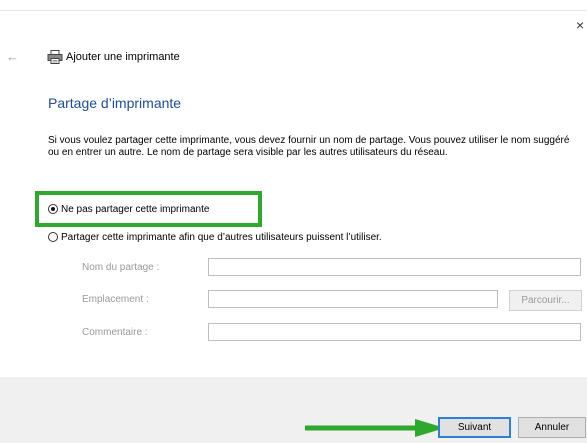 The height and width of the screenshot is (443, 587). What do you see at coordinates (353, 299) in the screenshot?
I see `location-input` at bounding box center [353, 299].